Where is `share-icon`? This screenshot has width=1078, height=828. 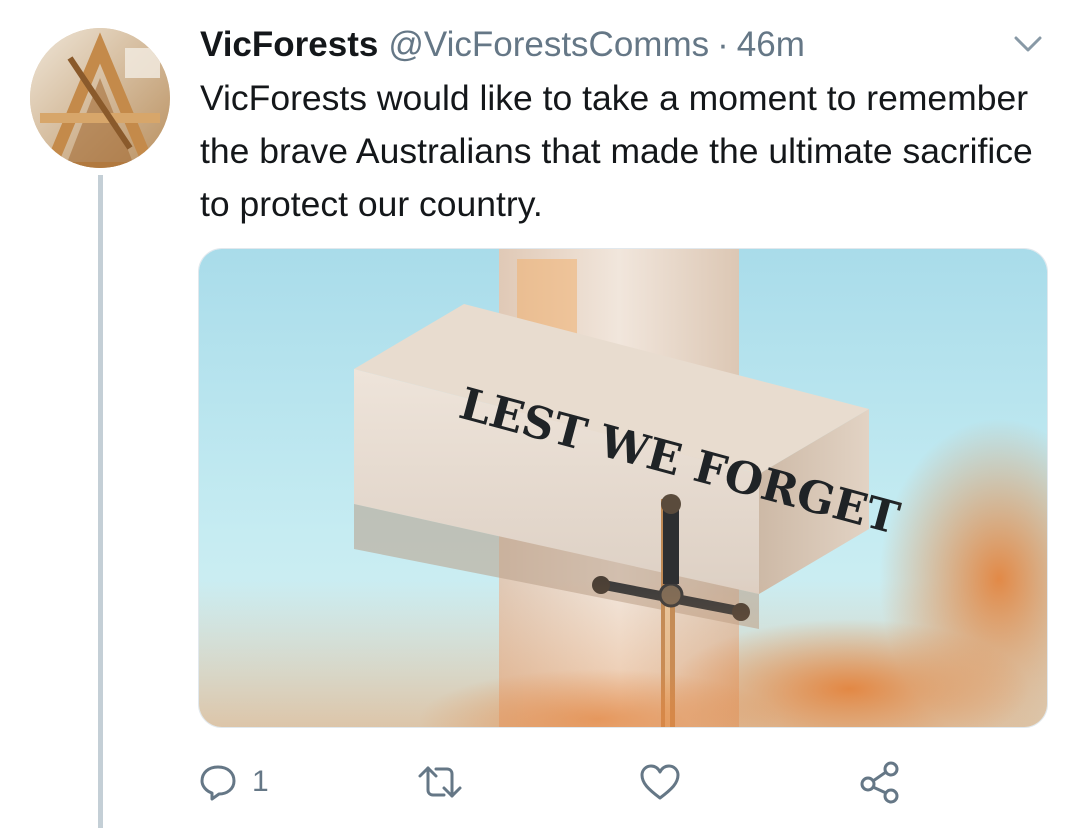
share-icon is located at coordinates (879, 782).